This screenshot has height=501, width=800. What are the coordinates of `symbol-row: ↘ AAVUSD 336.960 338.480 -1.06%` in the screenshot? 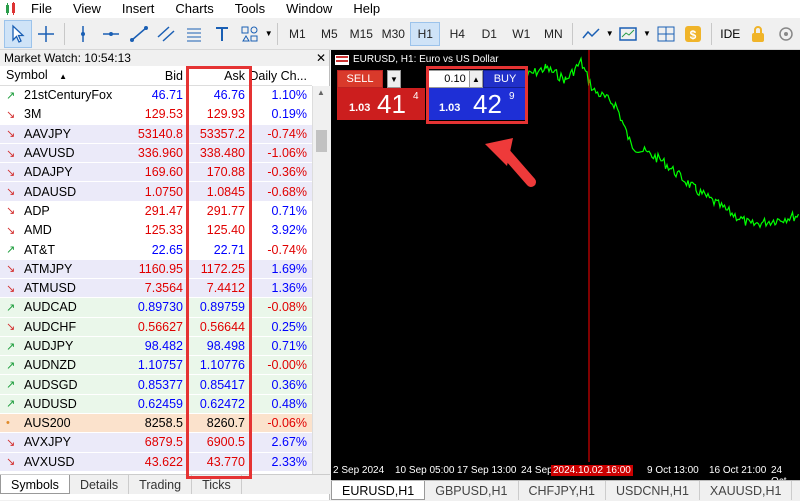 It's located at (156, 153).